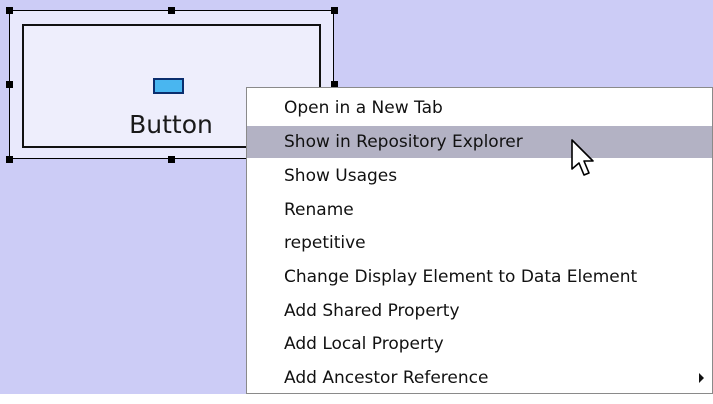  I want to click on mouse-pointer-icon, so click(582, 157).